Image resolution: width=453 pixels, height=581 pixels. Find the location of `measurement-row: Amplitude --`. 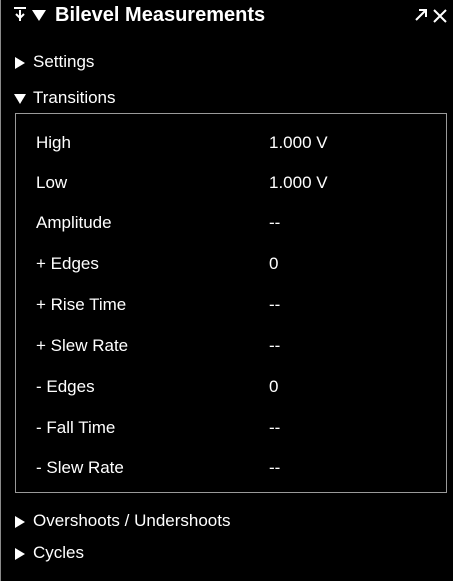

measurement-row: Amplitude -- is located at coordinates (231, 223).